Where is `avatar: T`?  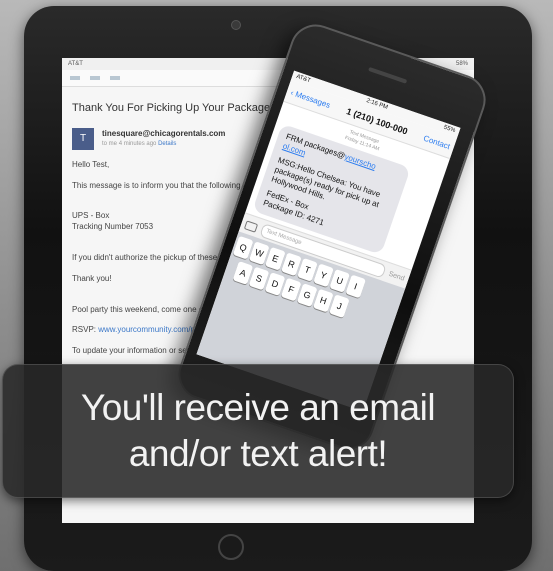
avatar: T is located at coordinates (83, 138).